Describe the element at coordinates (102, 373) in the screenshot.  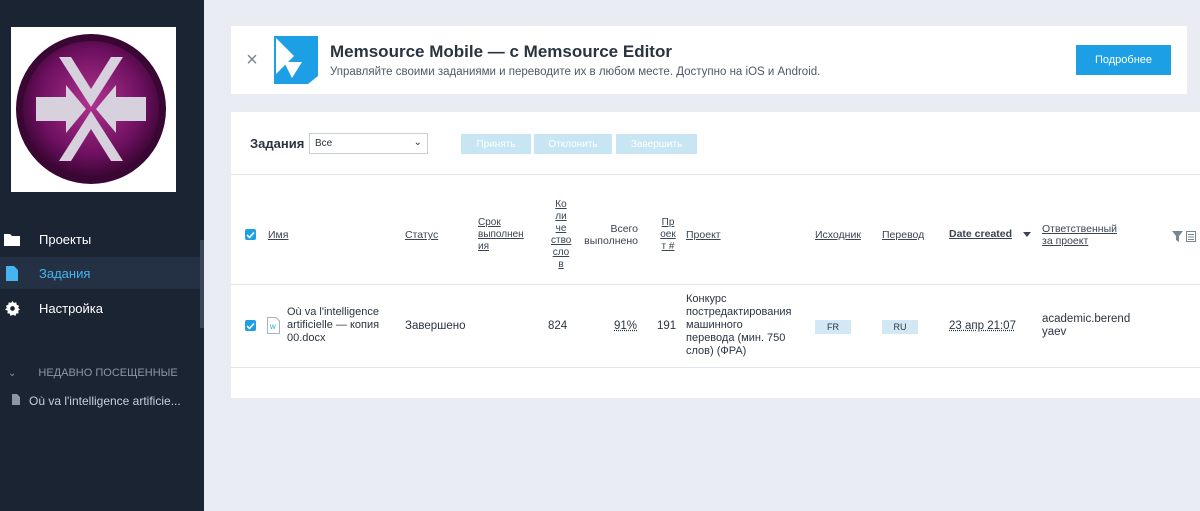
I see `recent-heading: ⌄ НЕДАВНО ПОСЕЩЕННЫЕ` at that location.